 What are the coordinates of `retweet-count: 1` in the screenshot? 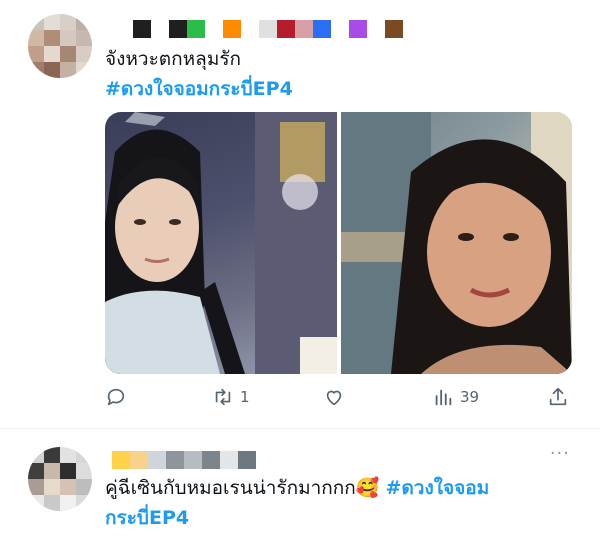 It's located at (245, 397).